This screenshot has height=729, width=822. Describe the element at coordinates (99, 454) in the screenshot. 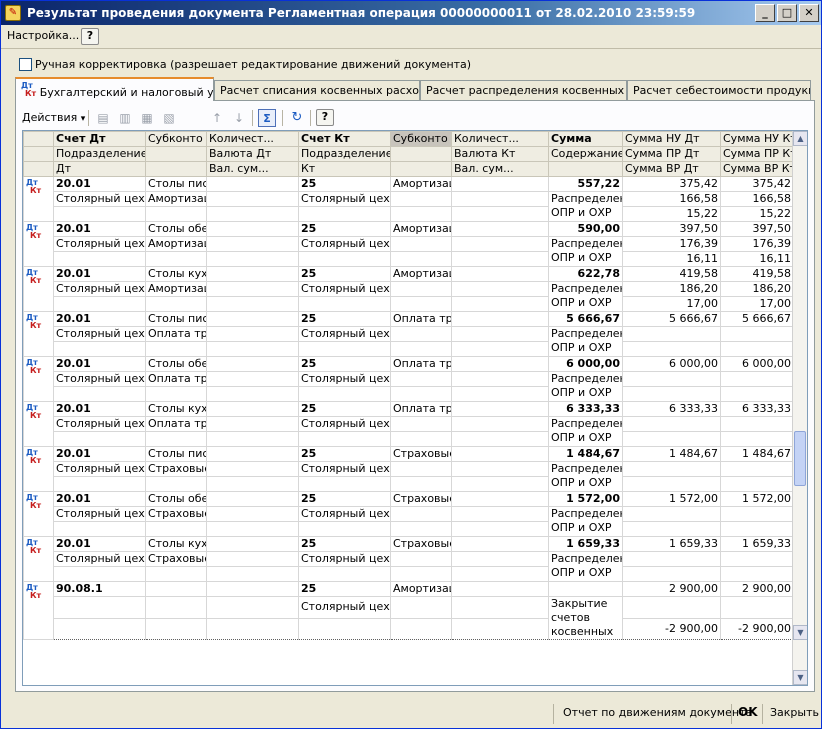

I see `table-cell: 20.01` at that location.